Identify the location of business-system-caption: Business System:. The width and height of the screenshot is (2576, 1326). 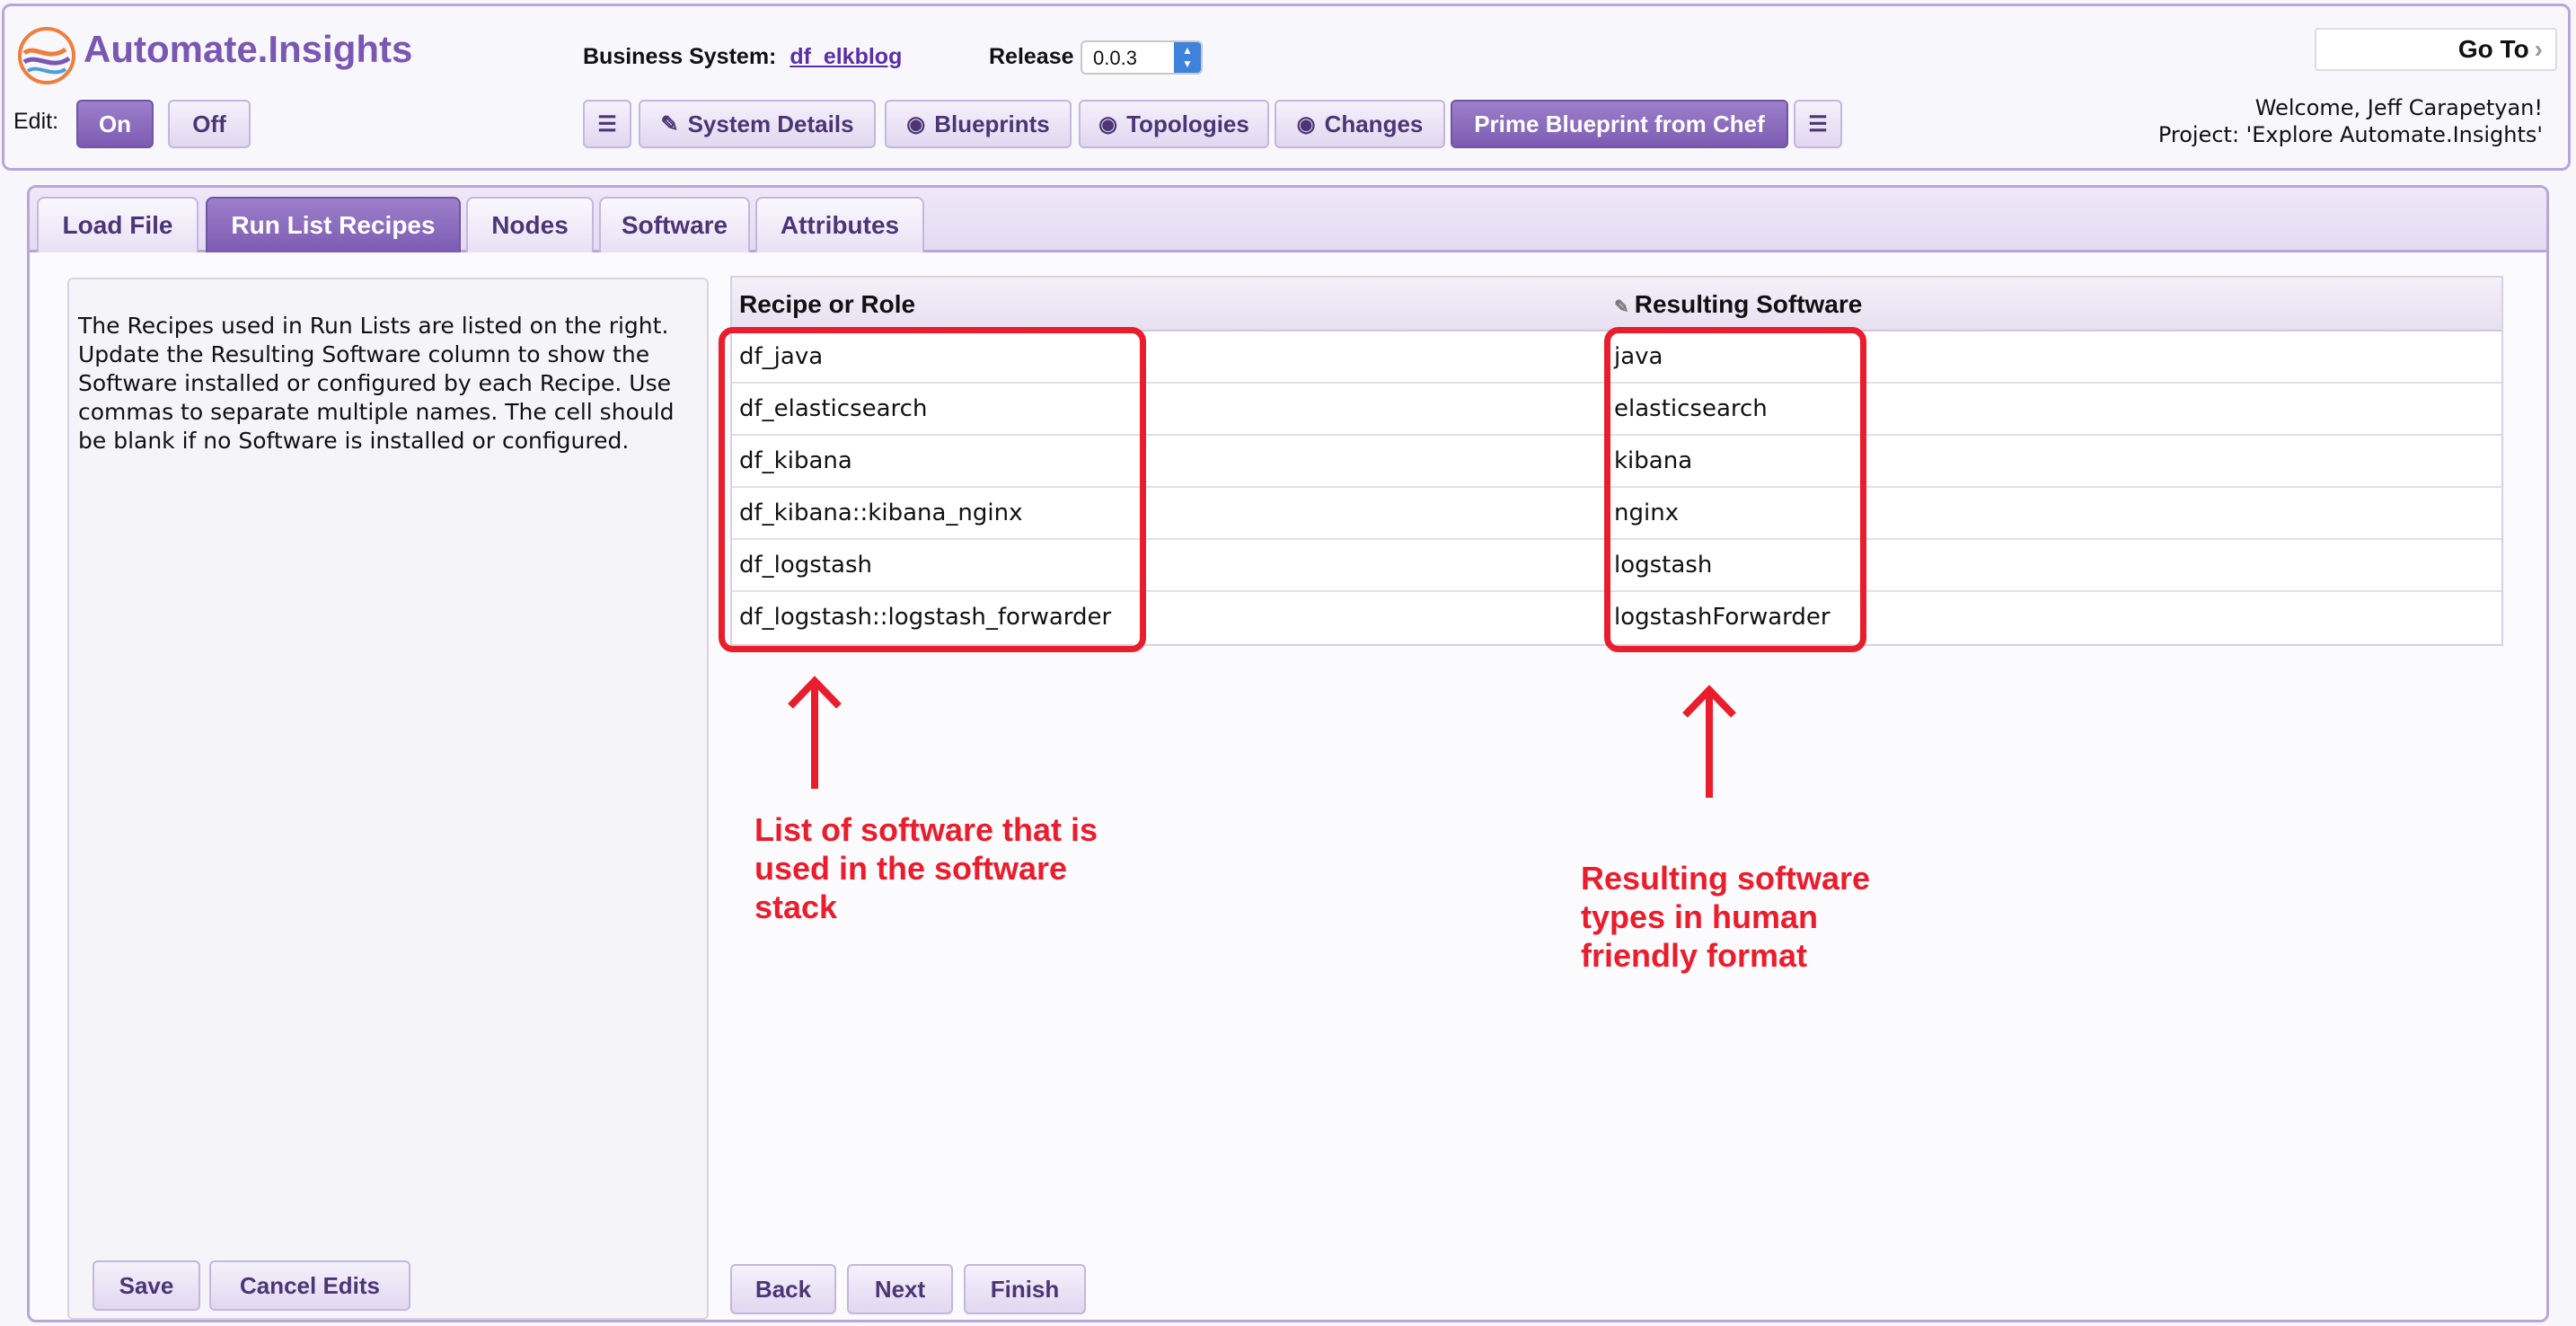
(680, 56).